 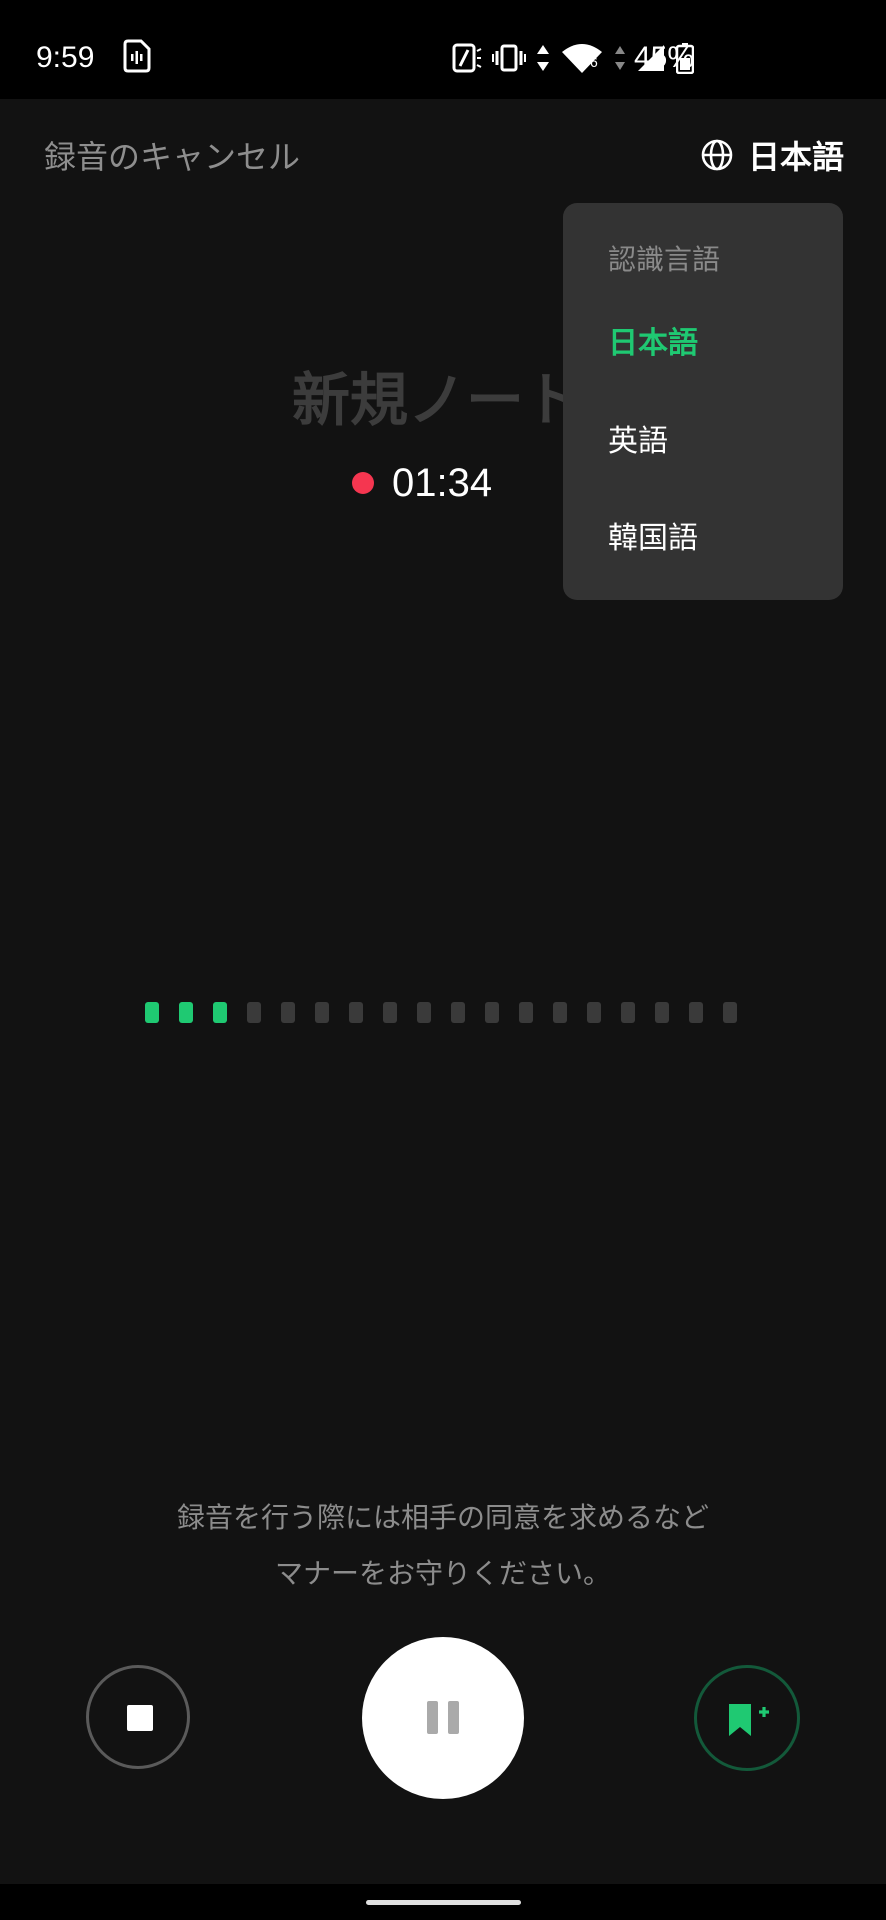 What do you see at coordinates (594, 62) in the screenshot?
I see `network-type-label: 6` at bounding box center [594, 62].